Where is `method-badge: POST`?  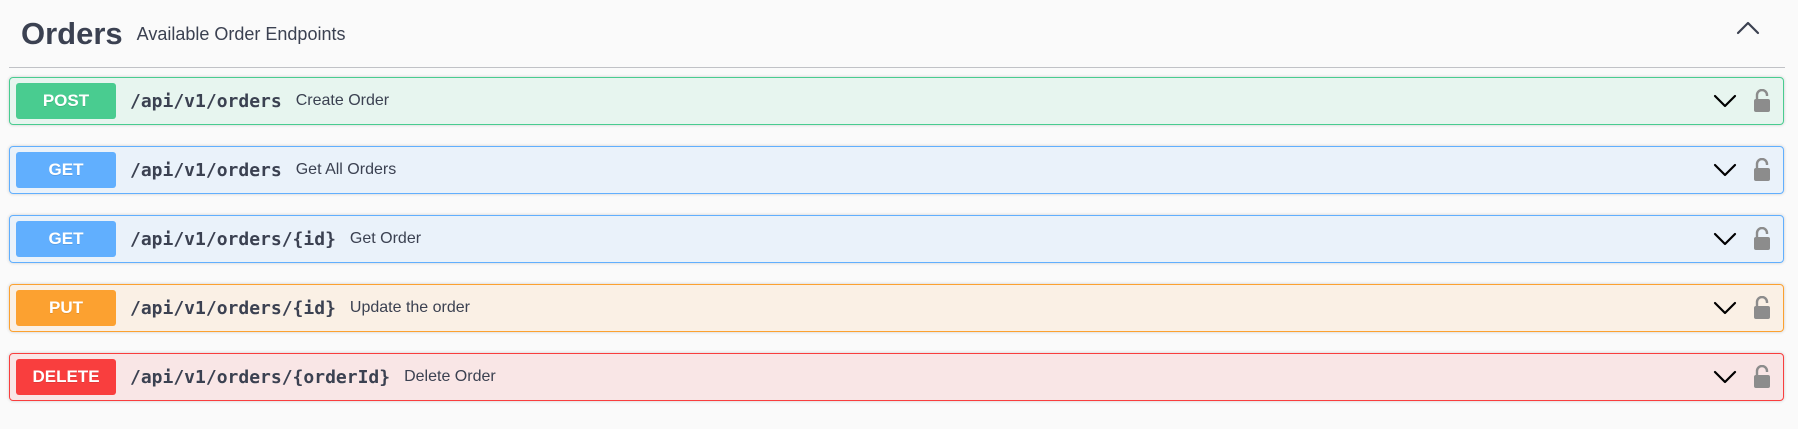
method-badge: POST is located at coordinates (66, 101).